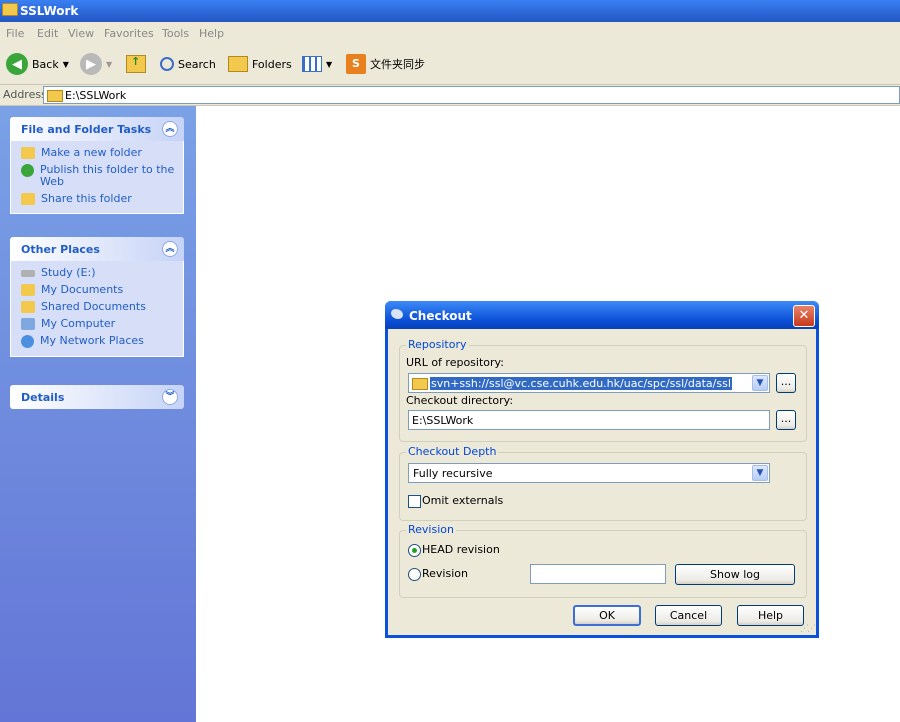 This screenshot has height=722, width=900. I want to click on menu-view: View, so click(81, 33).